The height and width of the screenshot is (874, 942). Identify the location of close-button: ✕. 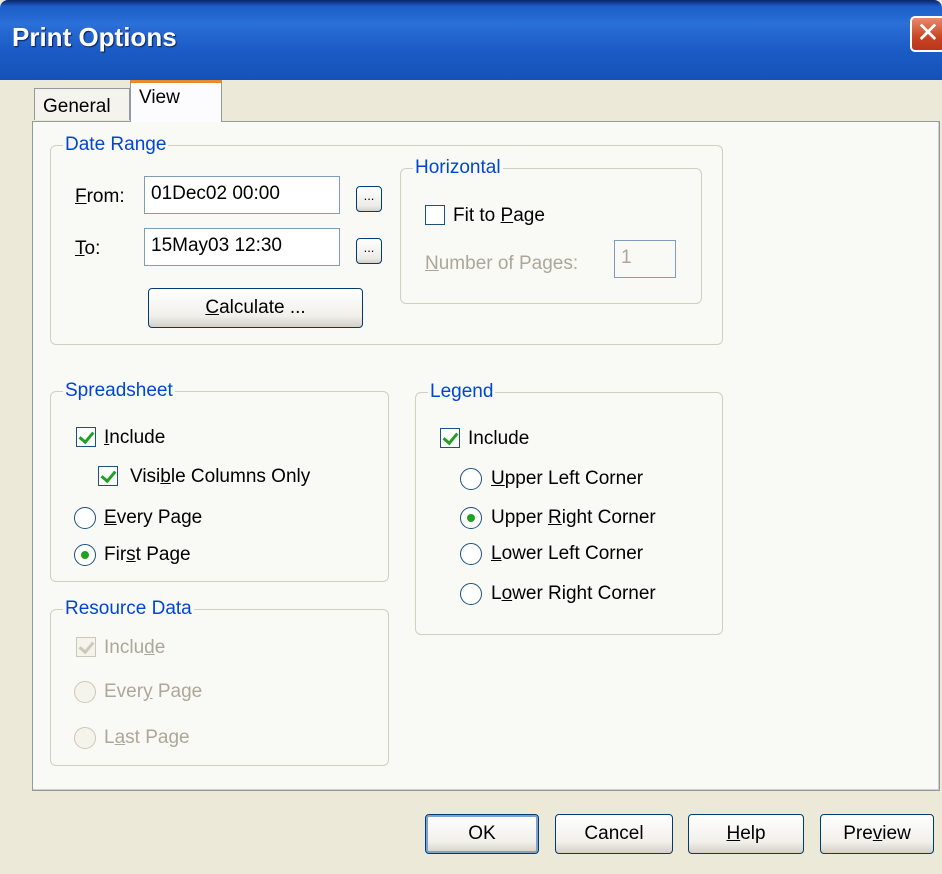
(926, 34).